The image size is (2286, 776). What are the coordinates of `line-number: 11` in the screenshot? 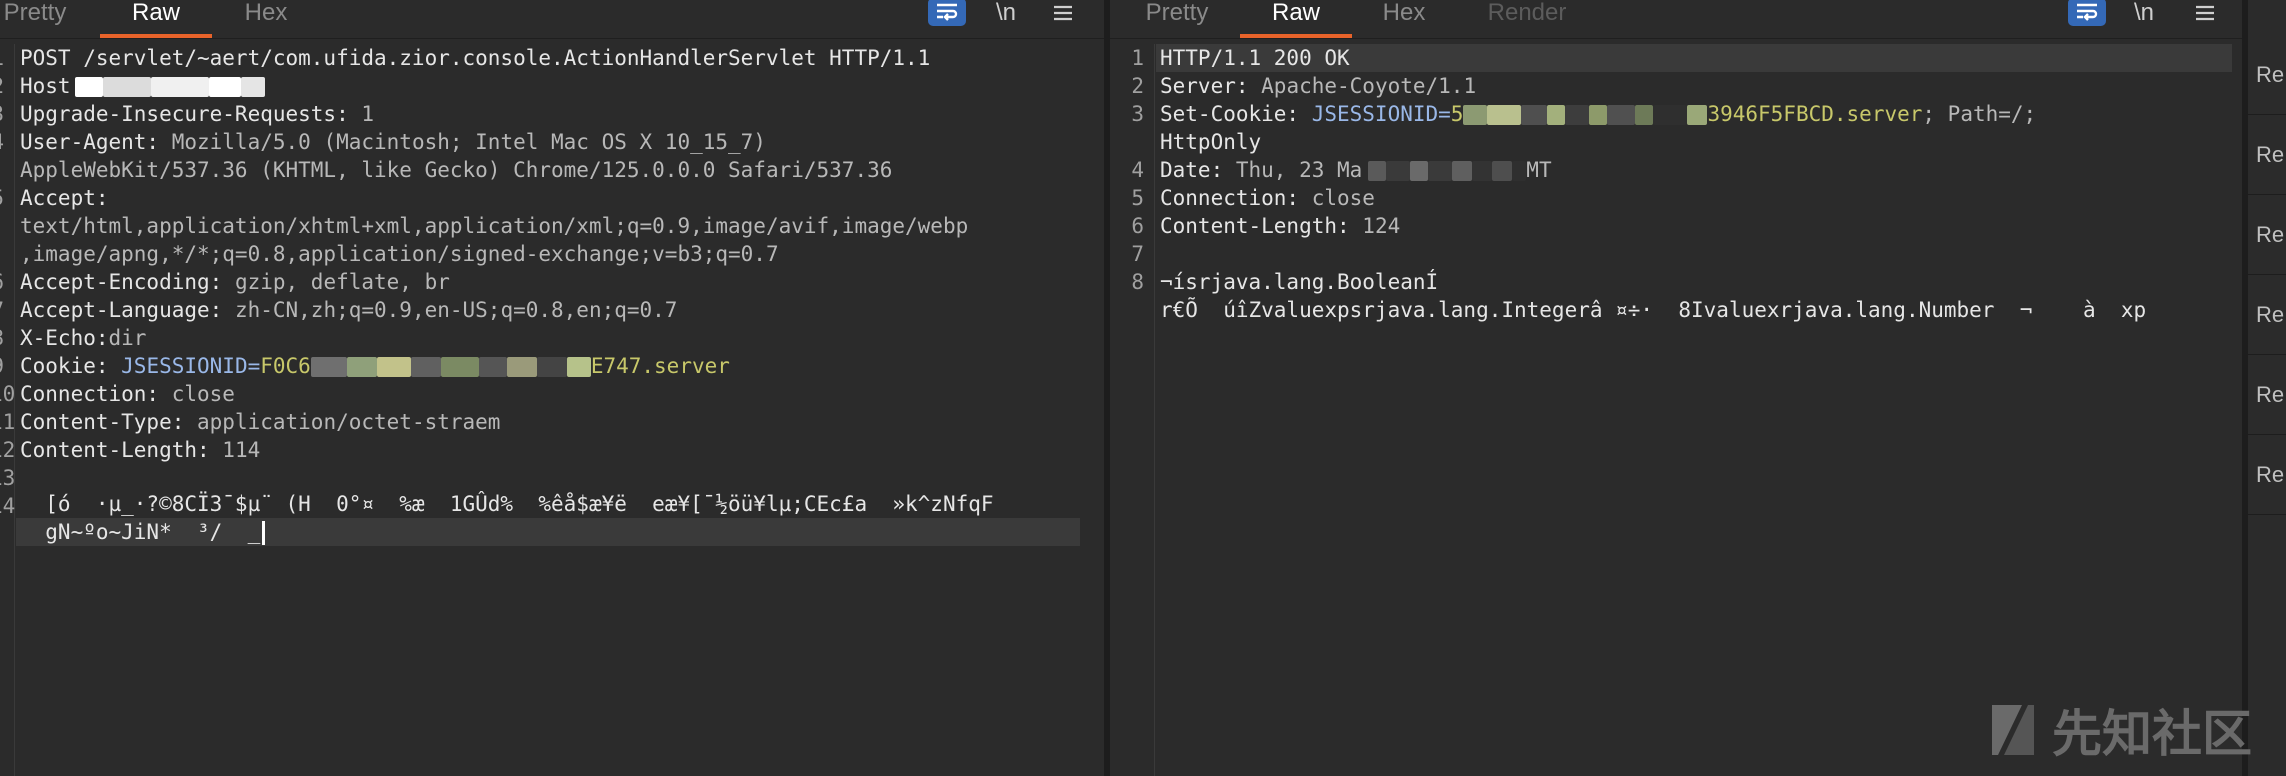 It's located at (8, 422).